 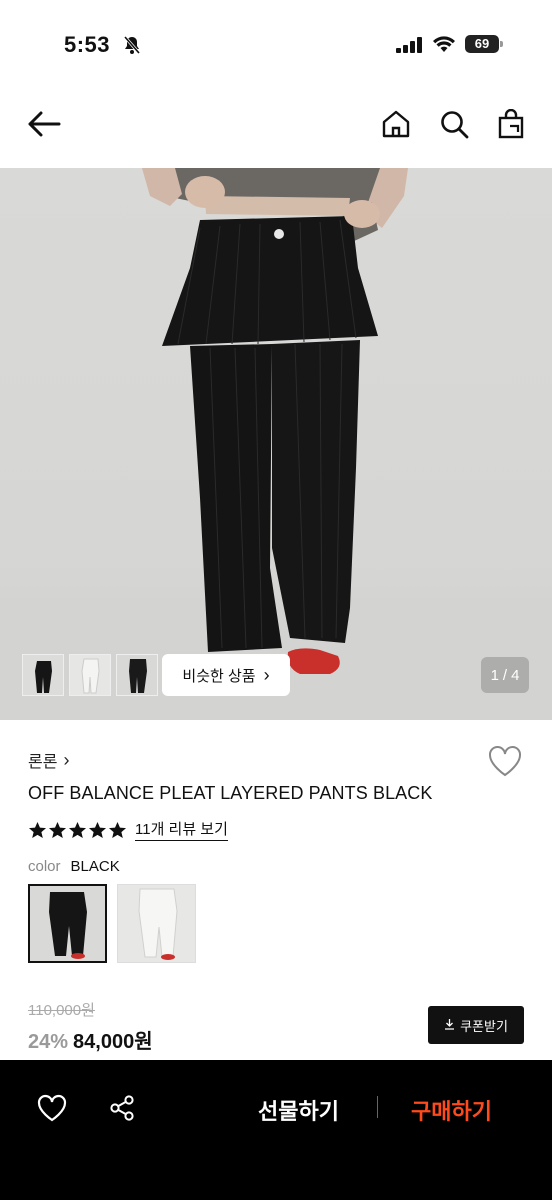 I want to click on buy-button: 구매하기, so click(x=451, y=1110).